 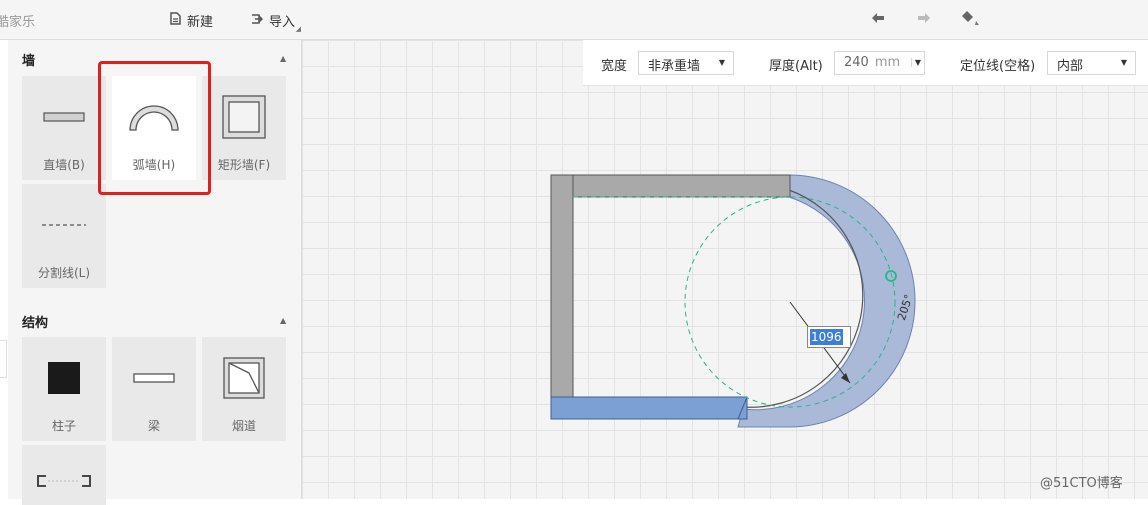 I want to click on arc-wall-tile: 弧墙(H), so click(x=154, y=128).